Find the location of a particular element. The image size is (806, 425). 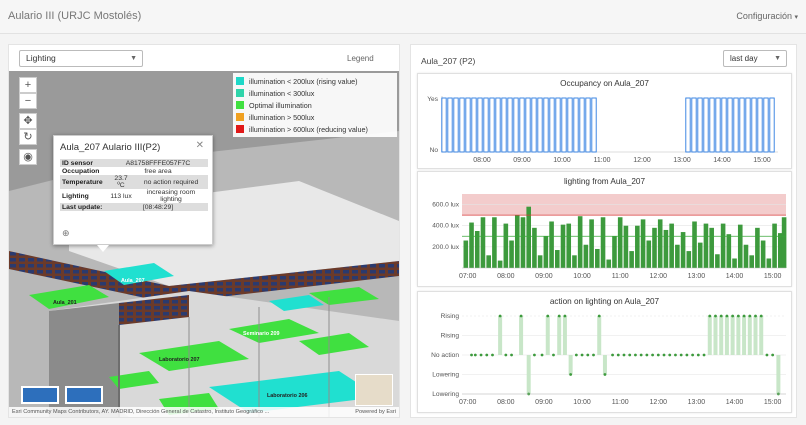

legend-swatch is located at coordinates (240, 117).